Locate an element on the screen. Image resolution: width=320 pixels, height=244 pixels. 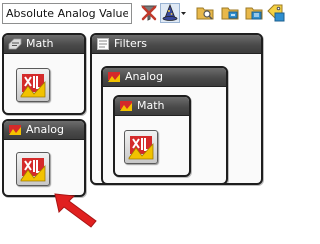
wizard-dropdown-button is located at coordinates (174, 13).